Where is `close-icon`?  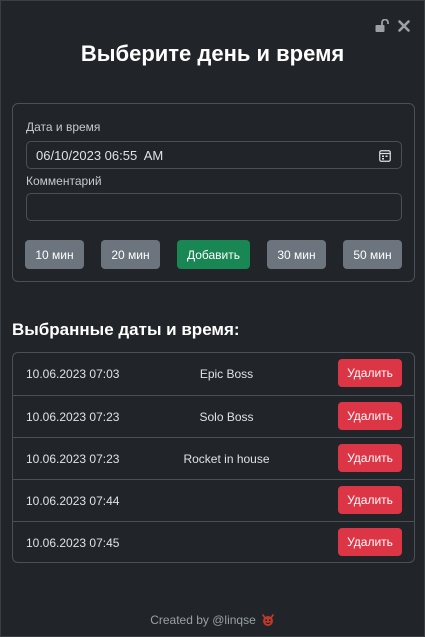
close-icon is located at coordinates (404, 25).